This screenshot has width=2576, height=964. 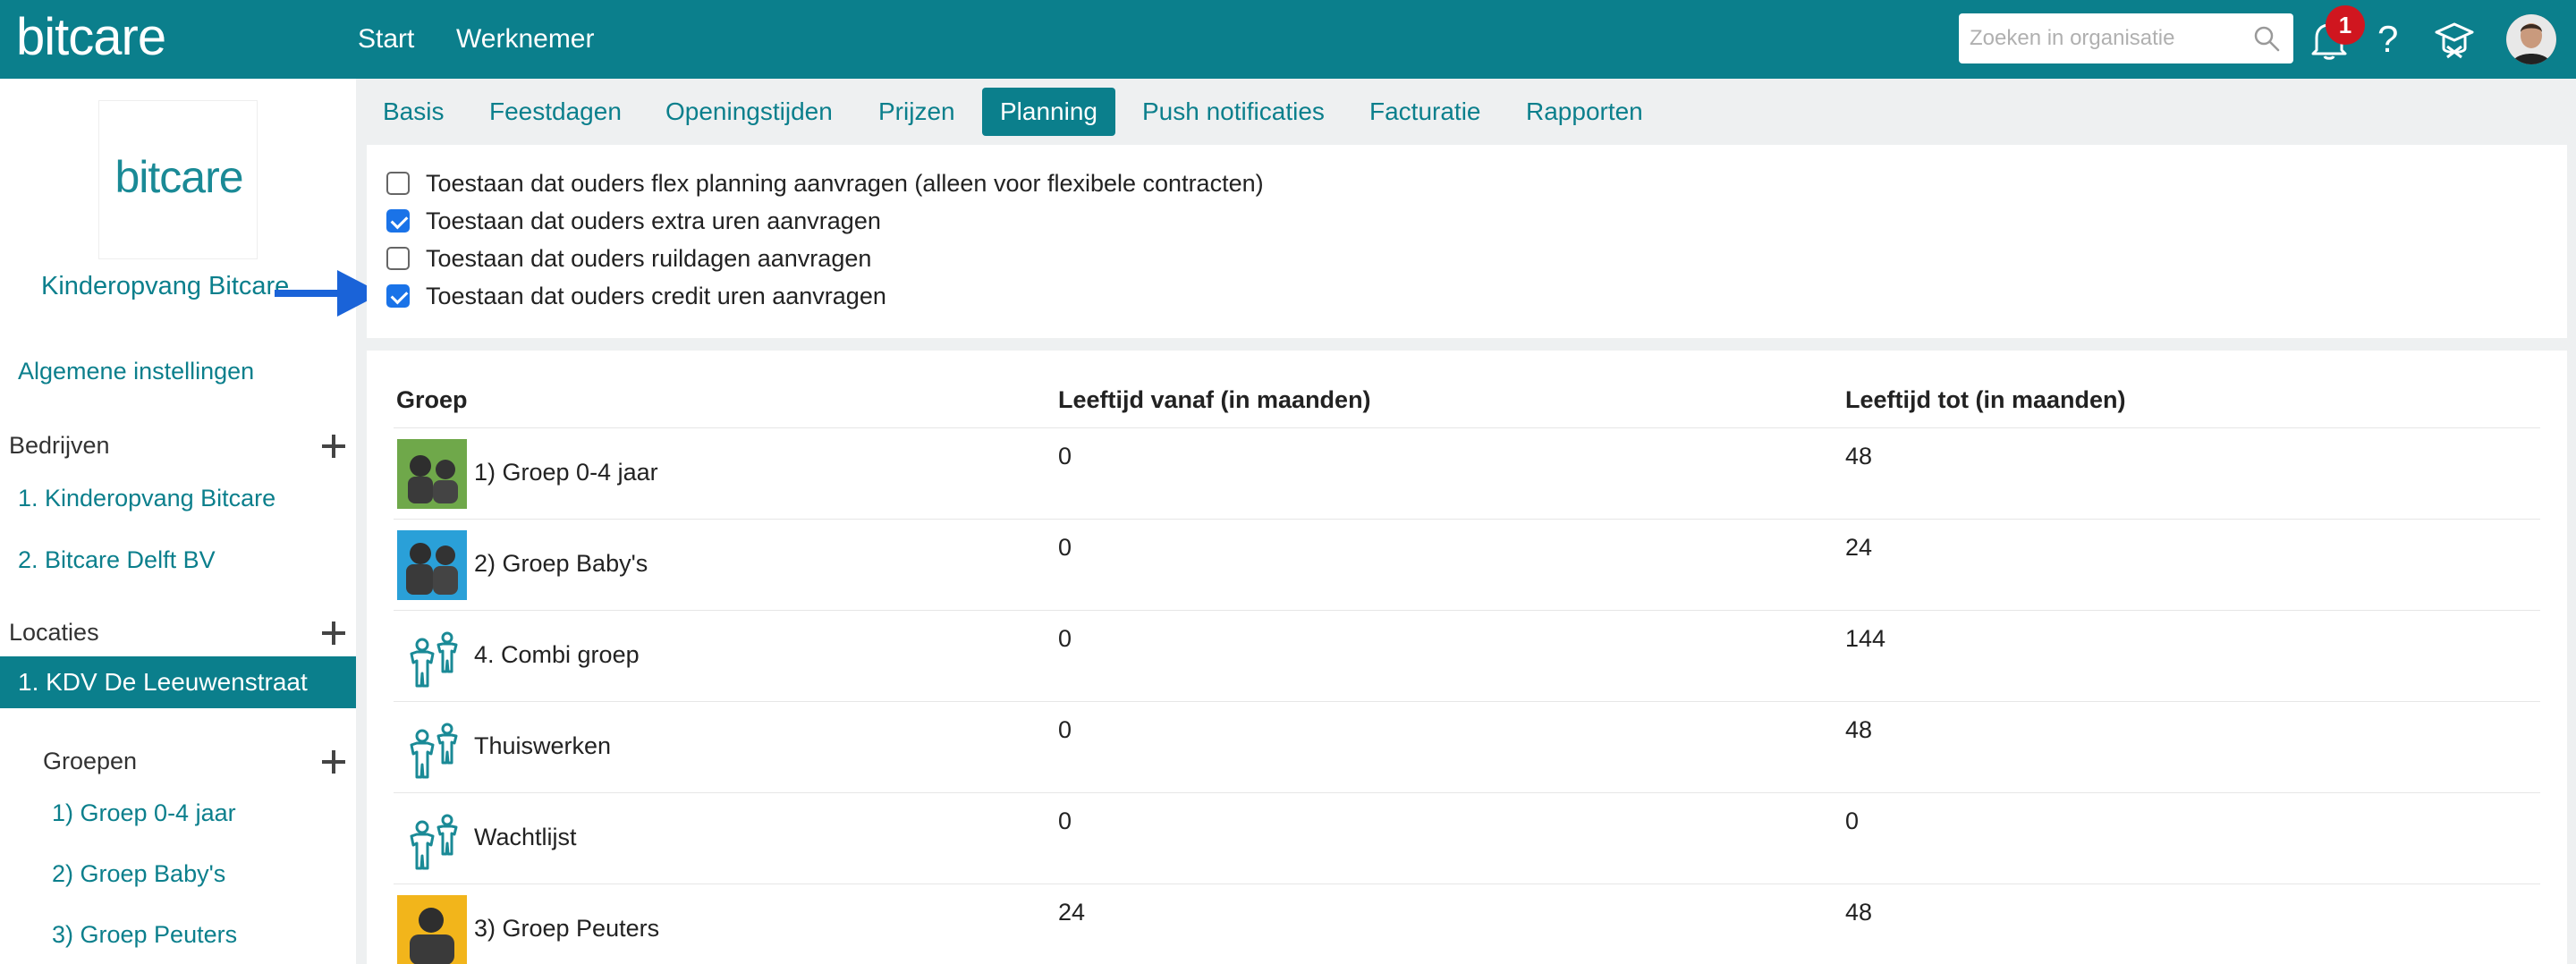 I want to click on tab-facturatie: Facturatie, so click(x=1425, y=112).